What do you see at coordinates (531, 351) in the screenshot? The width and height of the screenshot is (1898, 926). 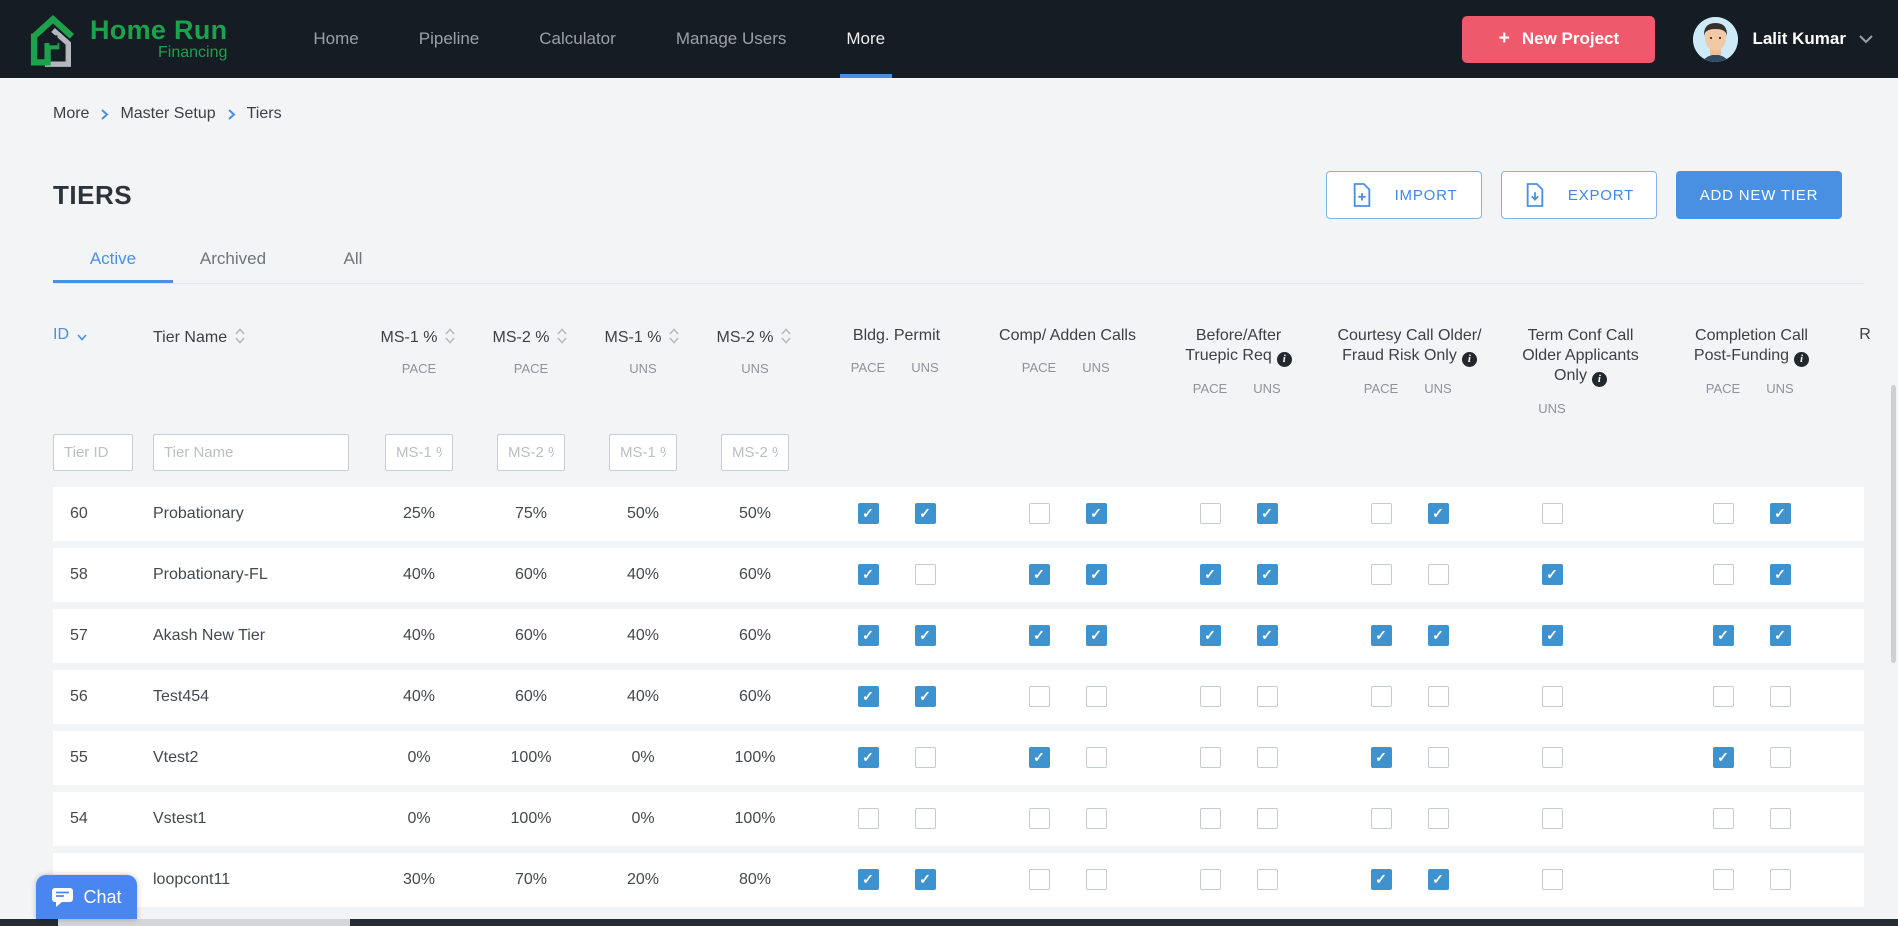 I see `column-header-ms2_pace: MS-2 % PACE` at bounding box center [531, 351].